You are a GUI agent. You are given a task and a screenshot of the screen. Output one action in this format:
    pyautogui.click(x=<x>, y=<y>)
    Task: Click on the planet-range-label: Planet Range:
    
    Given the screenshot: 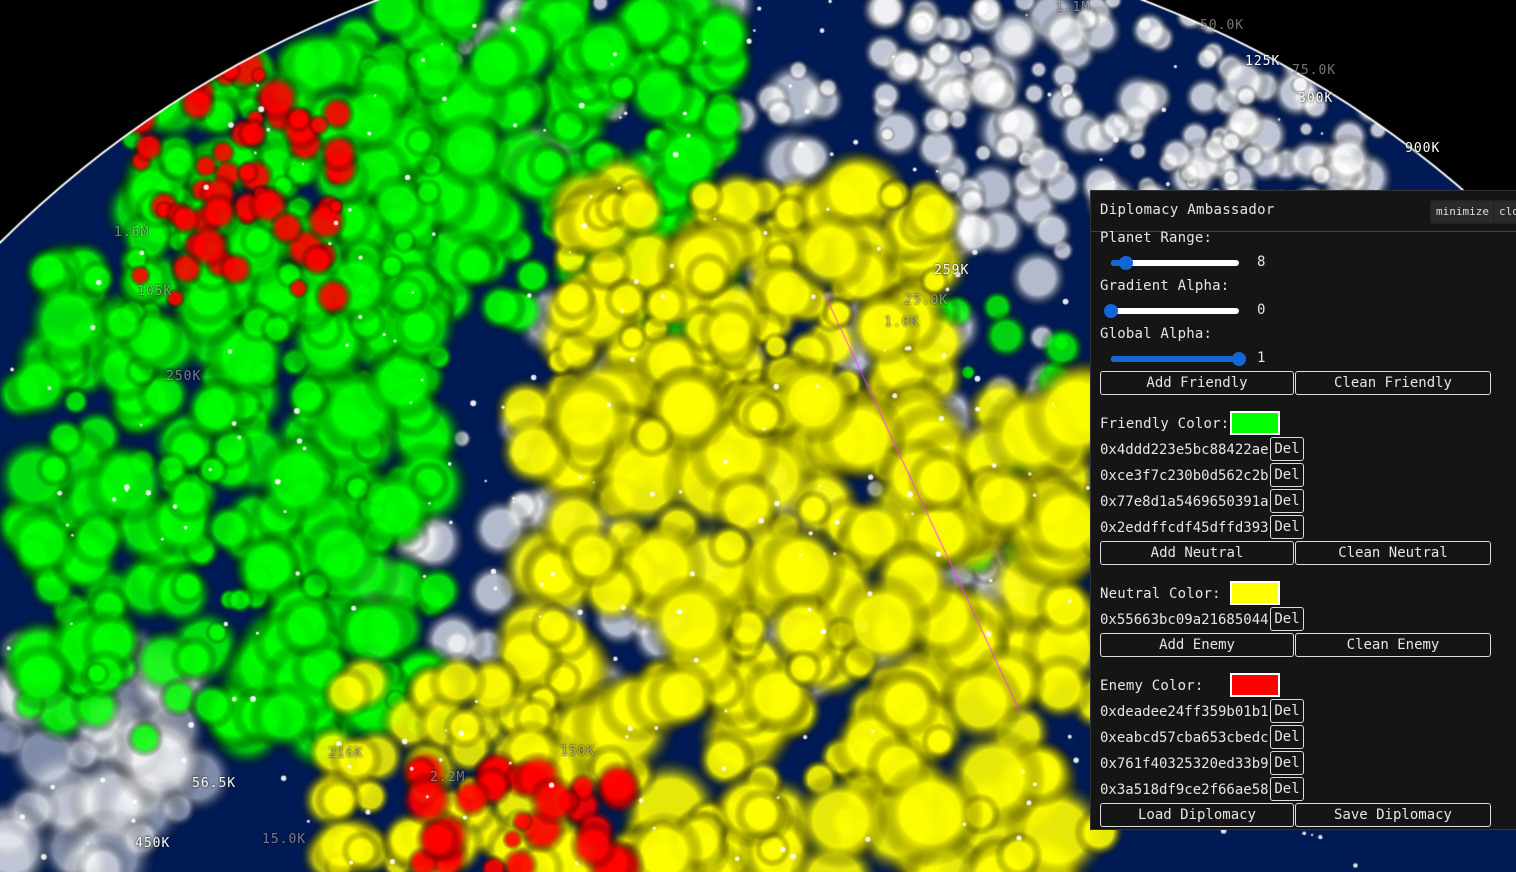 What is the action you would take?
    pyautogui.click(x=1156, y=238)
    